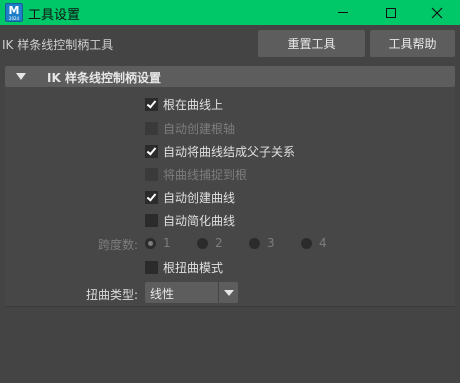 This screenshot has width=460, height=383. What do you see at coordinates (311, 43) in the screenshot?
I see `reset-tool-button: 重置工具` at bounding box center [311, 43].